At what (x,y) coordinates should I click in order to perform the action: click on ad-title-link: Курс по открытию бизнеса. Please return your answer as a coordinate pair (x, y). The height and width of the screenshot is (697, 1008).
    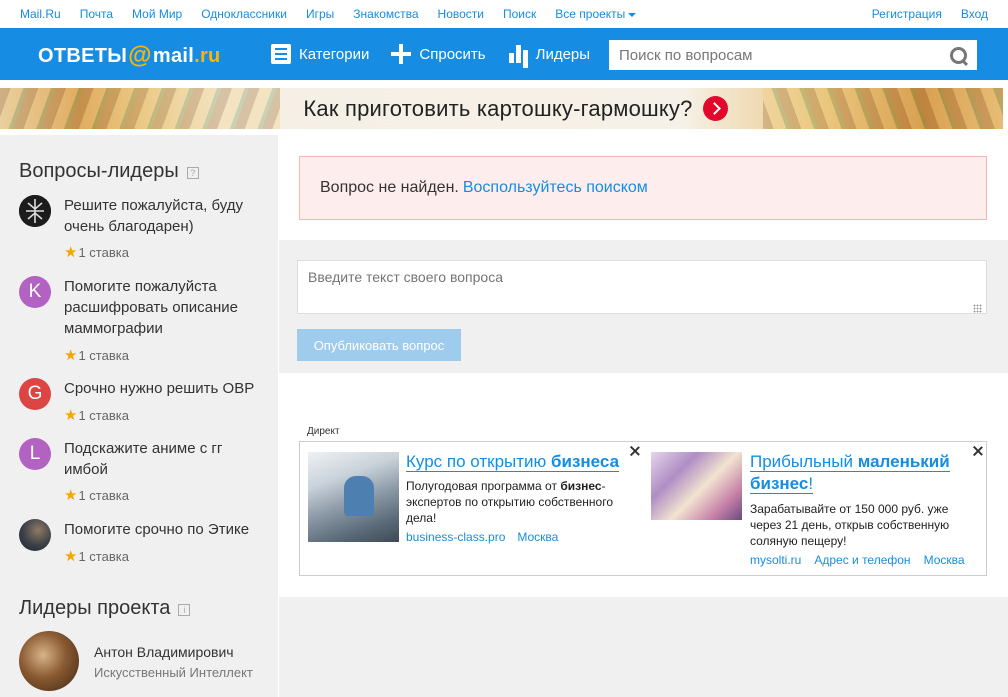
    Looking at the image, I should click on (521, 462).